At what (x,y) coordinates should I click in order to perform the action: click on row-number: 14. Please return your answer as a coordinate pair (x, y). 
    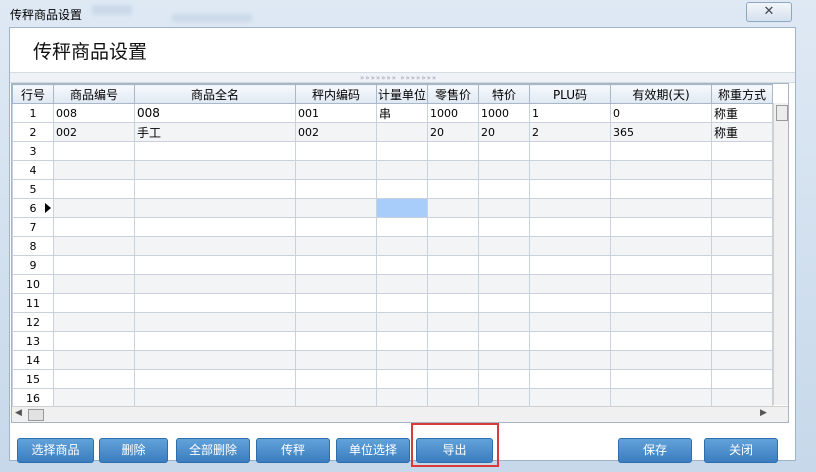
    Looking at the image, I should click on (33, 360).